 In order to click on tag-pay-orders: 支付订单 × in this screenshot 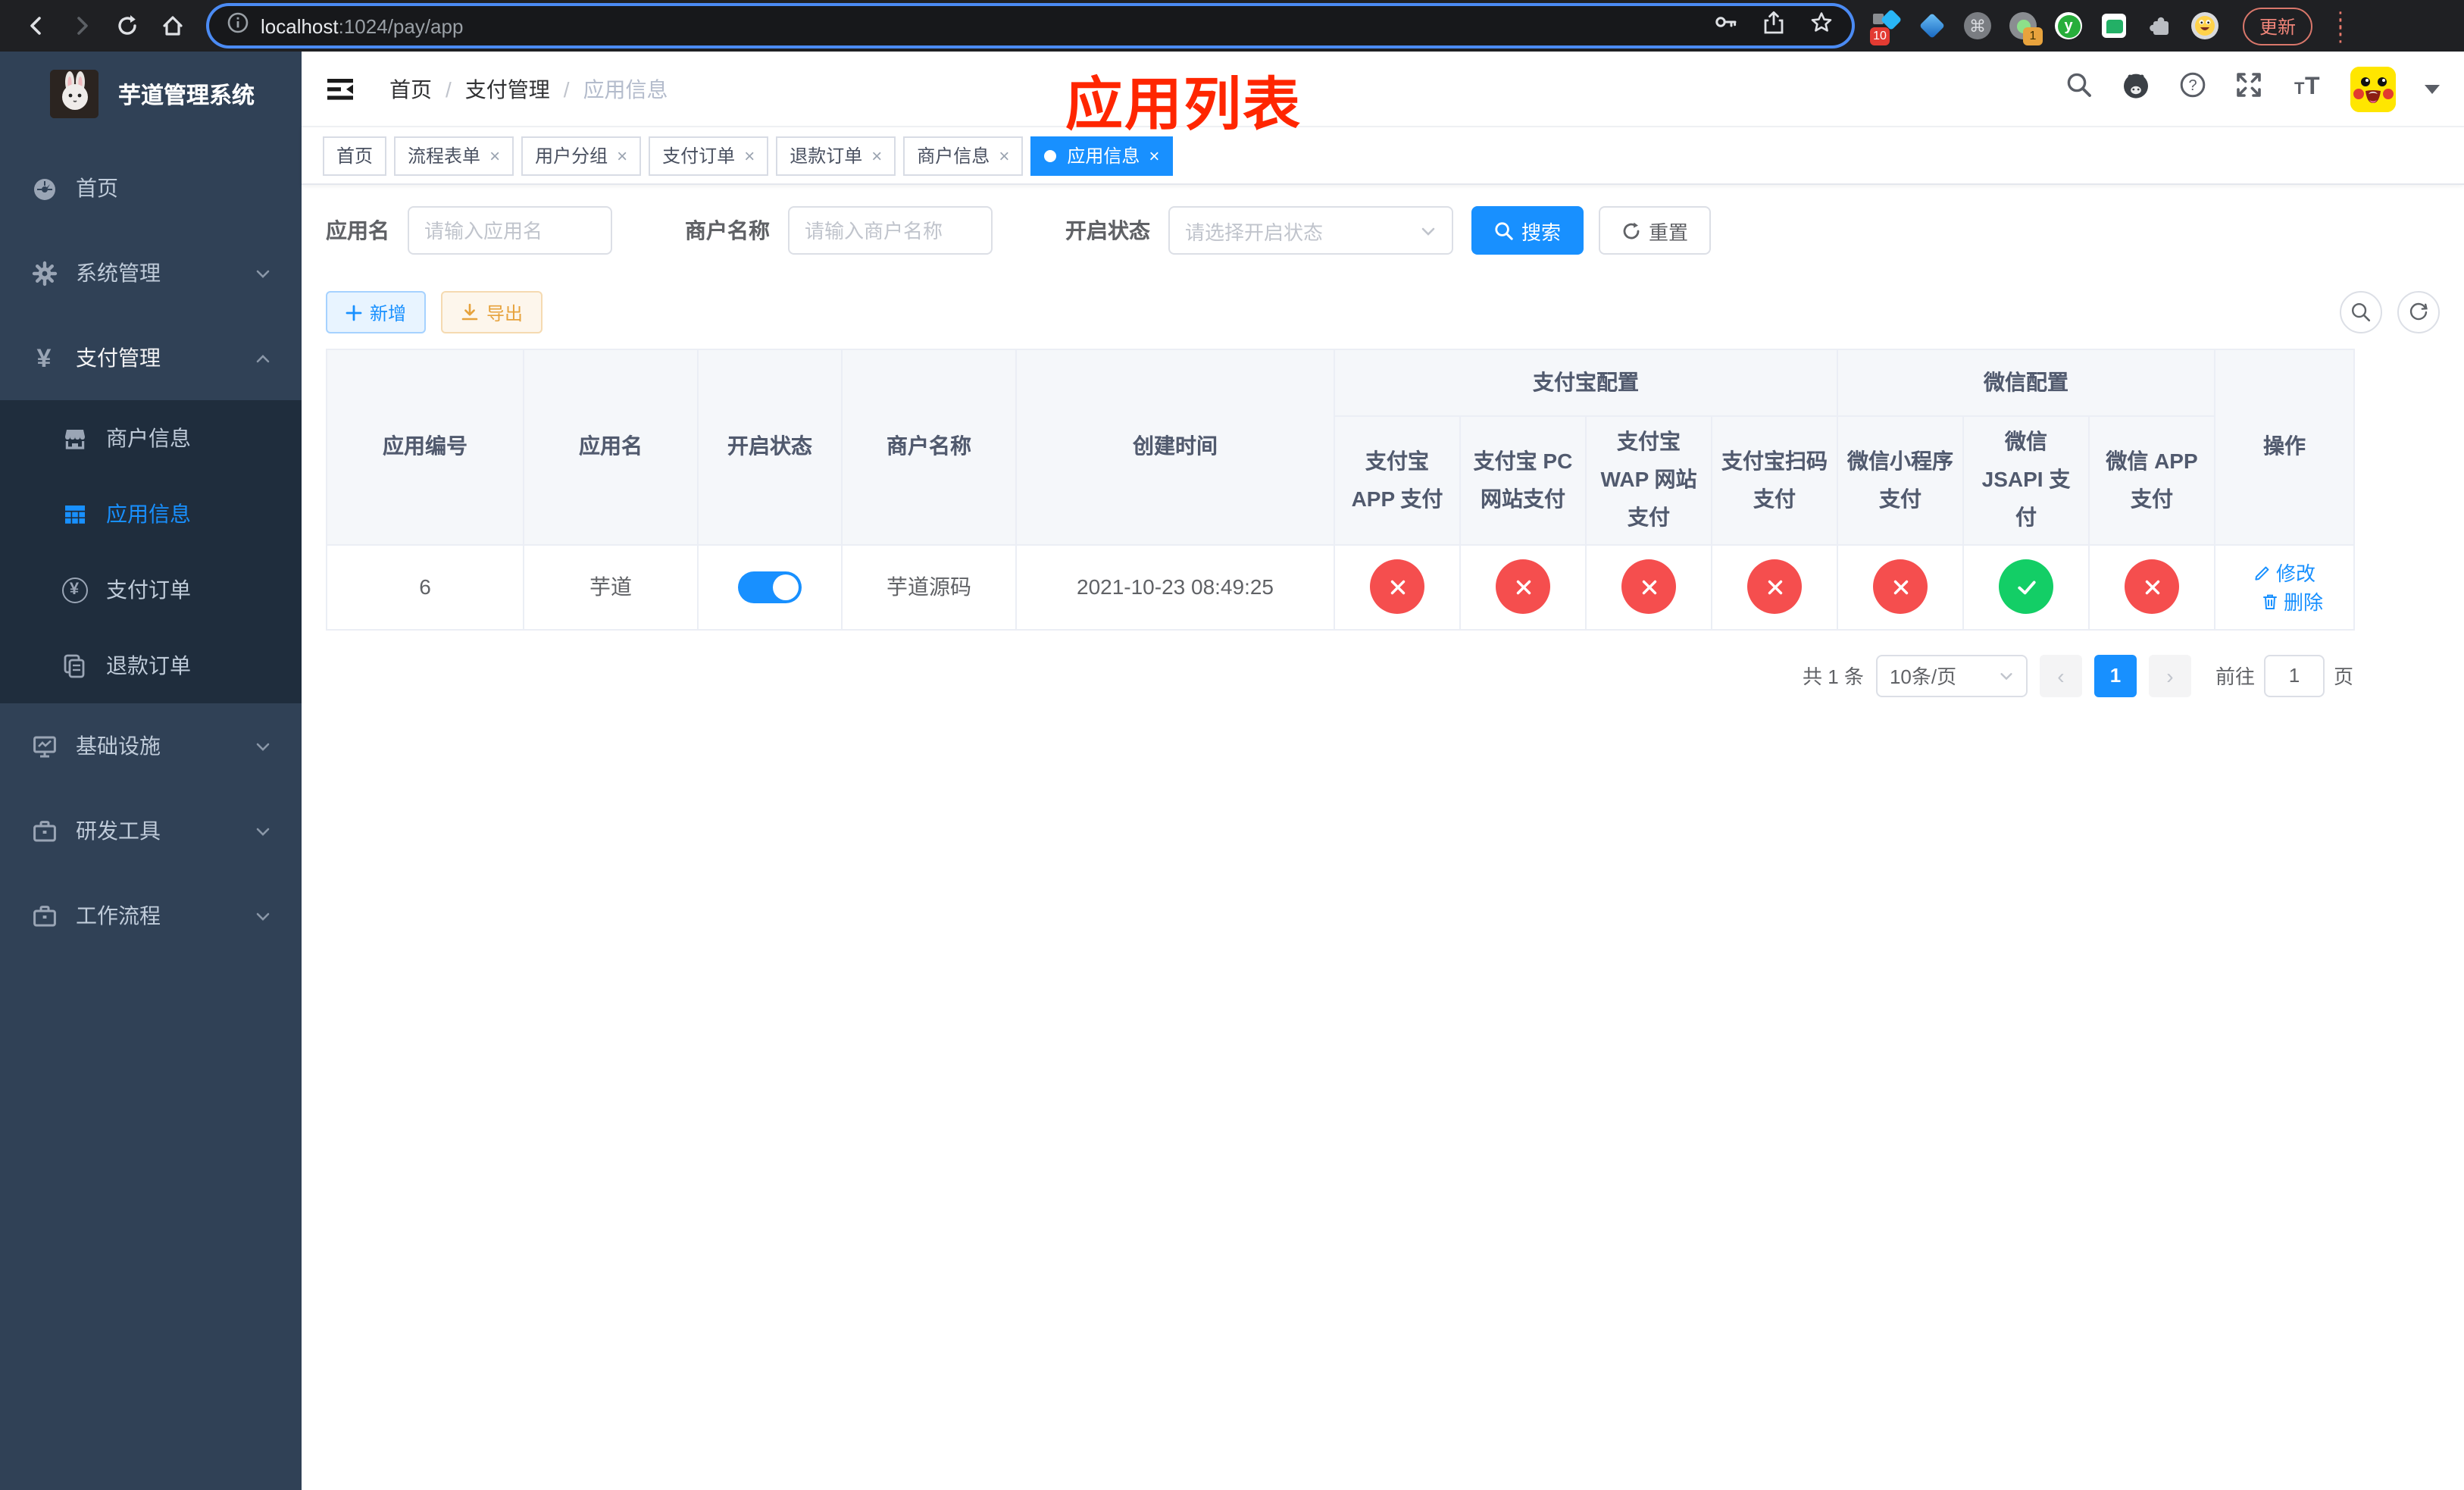, I will do `click(709, 155)`.